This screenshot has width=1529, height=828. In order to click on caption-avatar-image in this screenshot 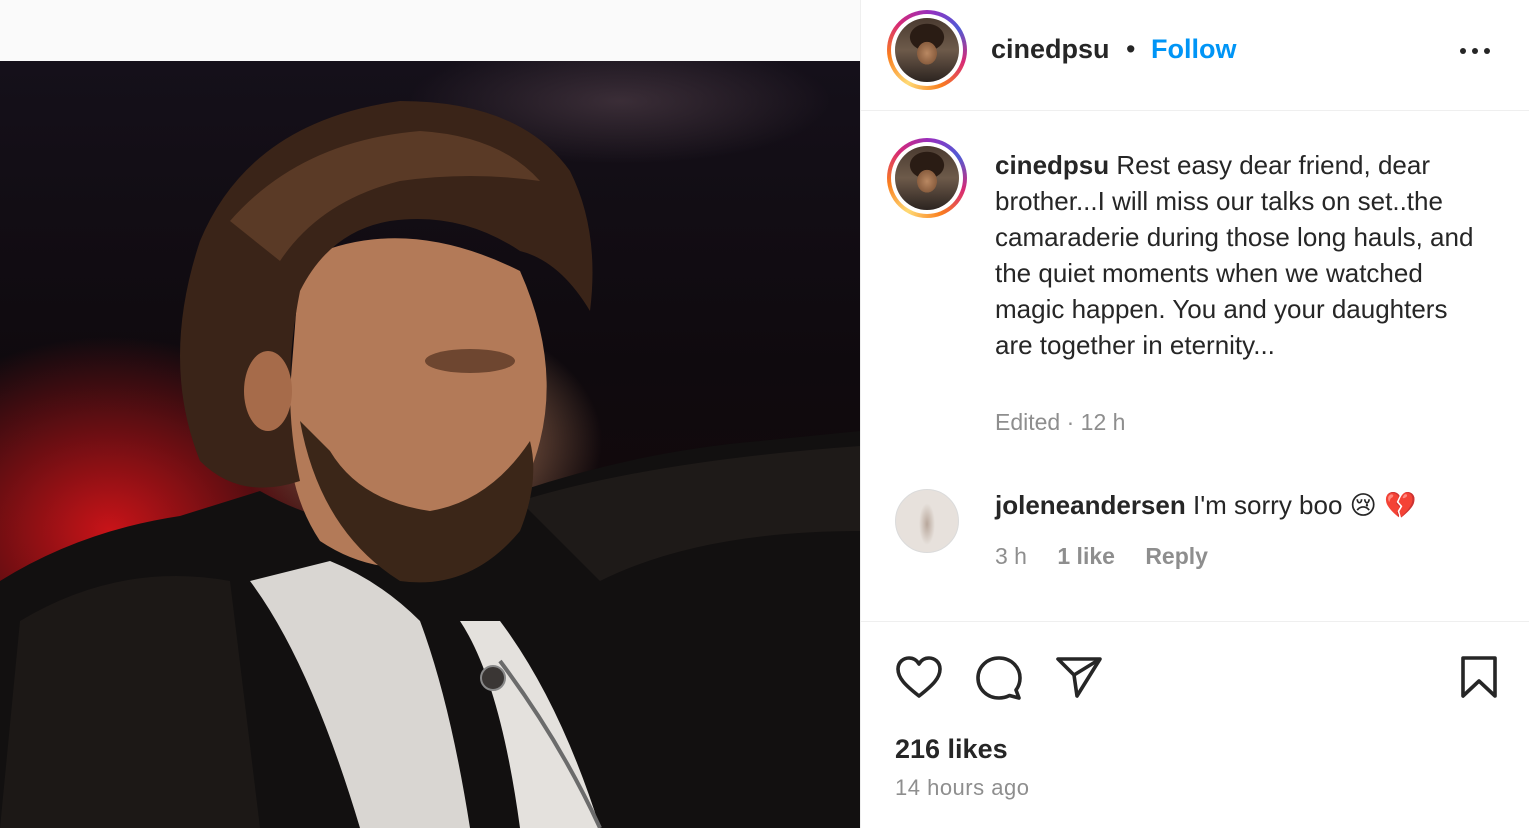, I will do `click(927, 178)`.